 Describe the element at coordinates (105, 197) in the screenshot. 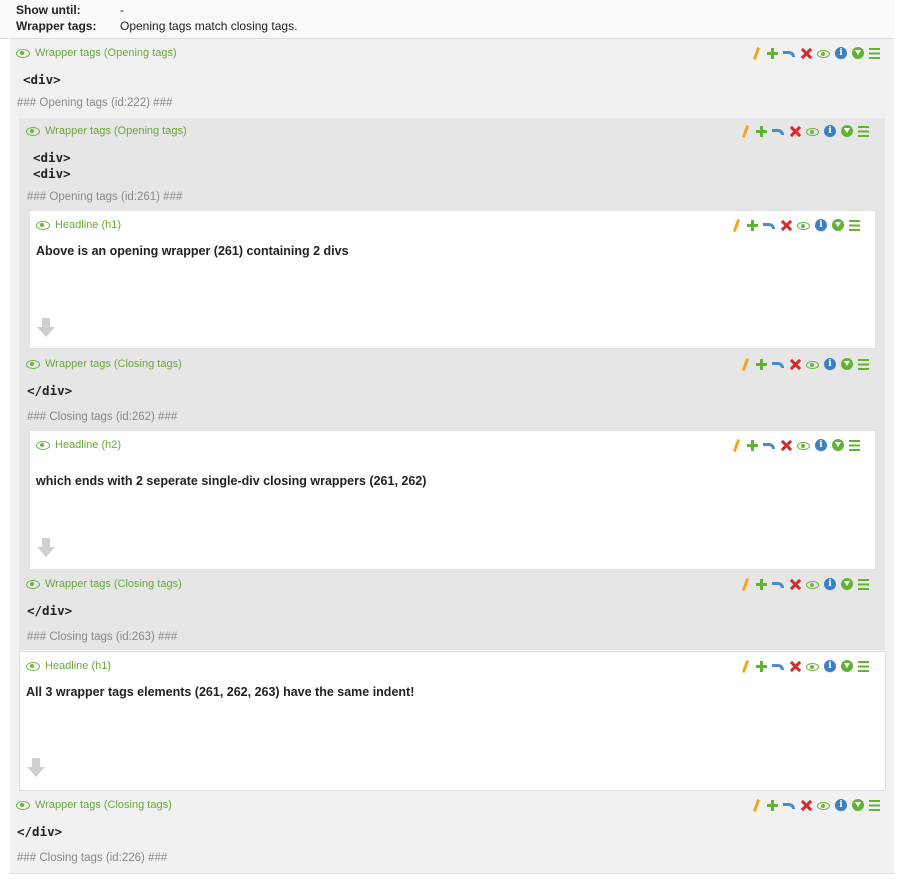

I see `wrapper-footer-261: ### Opening tags (id:261) ###` at that location.